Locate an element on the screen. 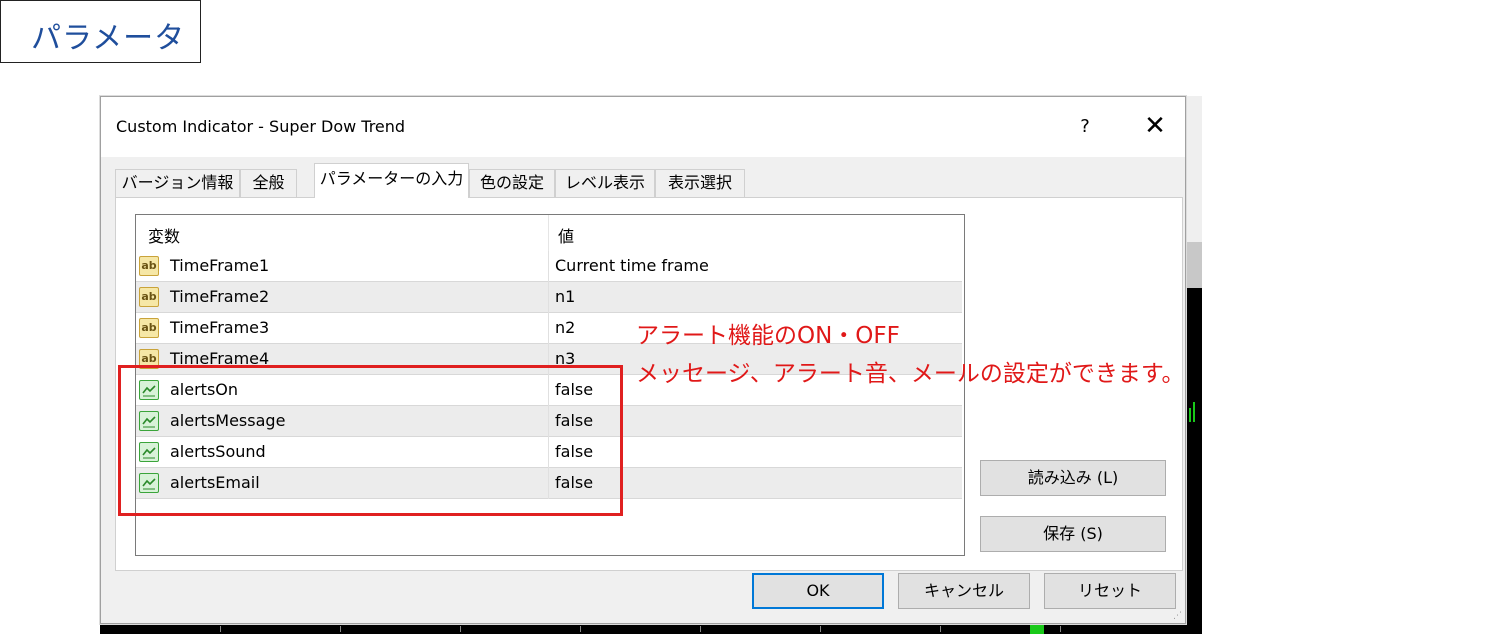  list-header: 変数 値 is located at coordinates (549, 233).